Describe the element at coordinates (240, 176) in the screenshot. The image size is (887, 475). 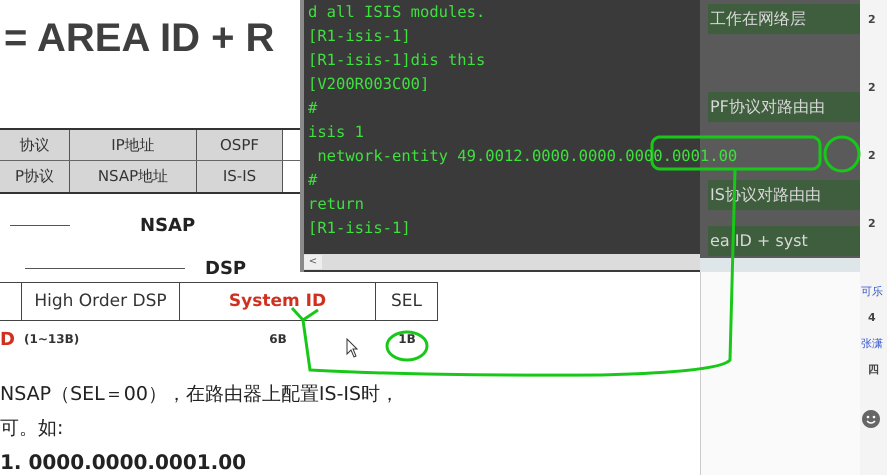
I see `table-cell: IS-IS` at that location.